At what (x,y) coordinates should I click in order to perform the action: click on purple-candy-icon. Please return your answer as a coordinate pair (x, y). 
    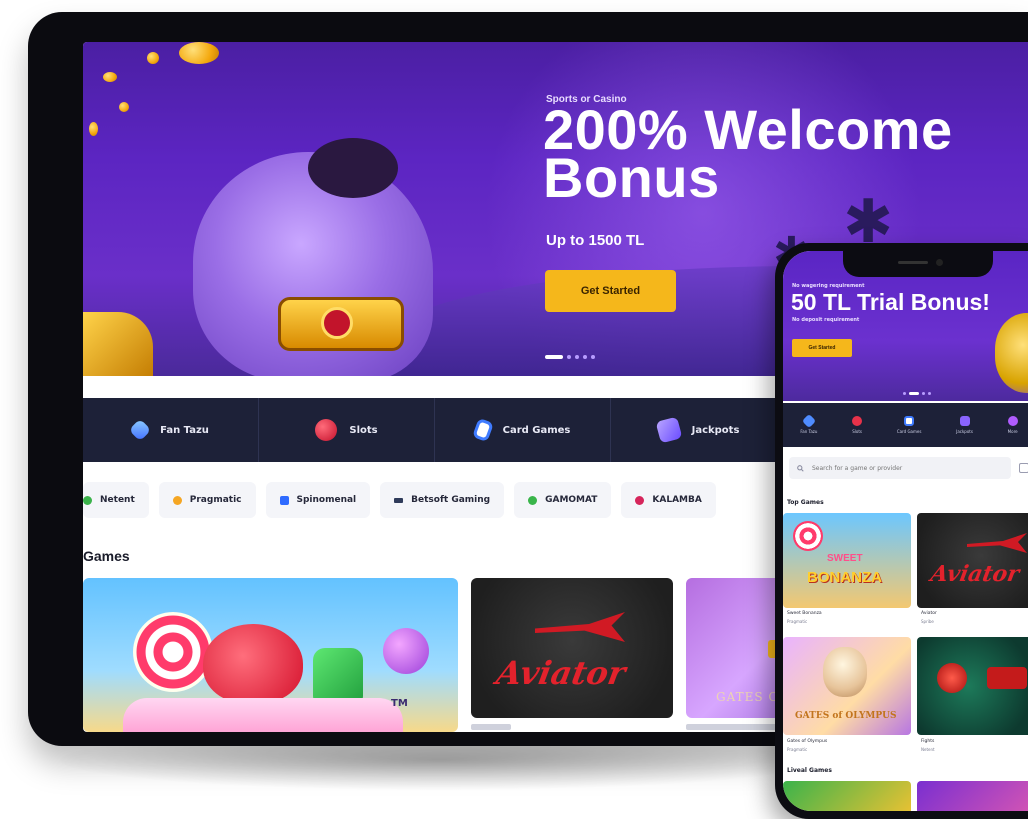
    Looking at the image, I should click on (406, 651).